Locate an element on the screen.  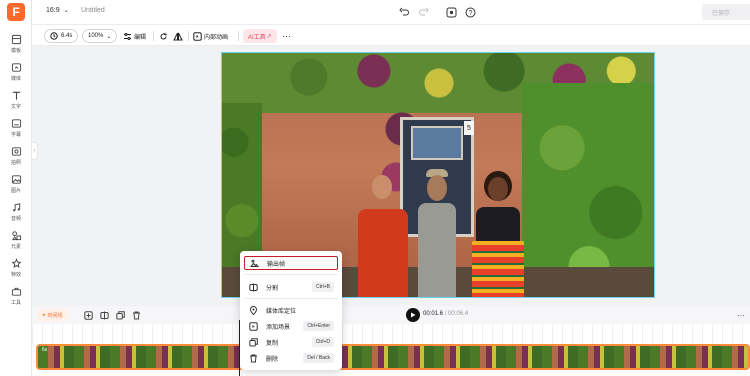
document-title: Untitled is located at coordinates (93, 10).